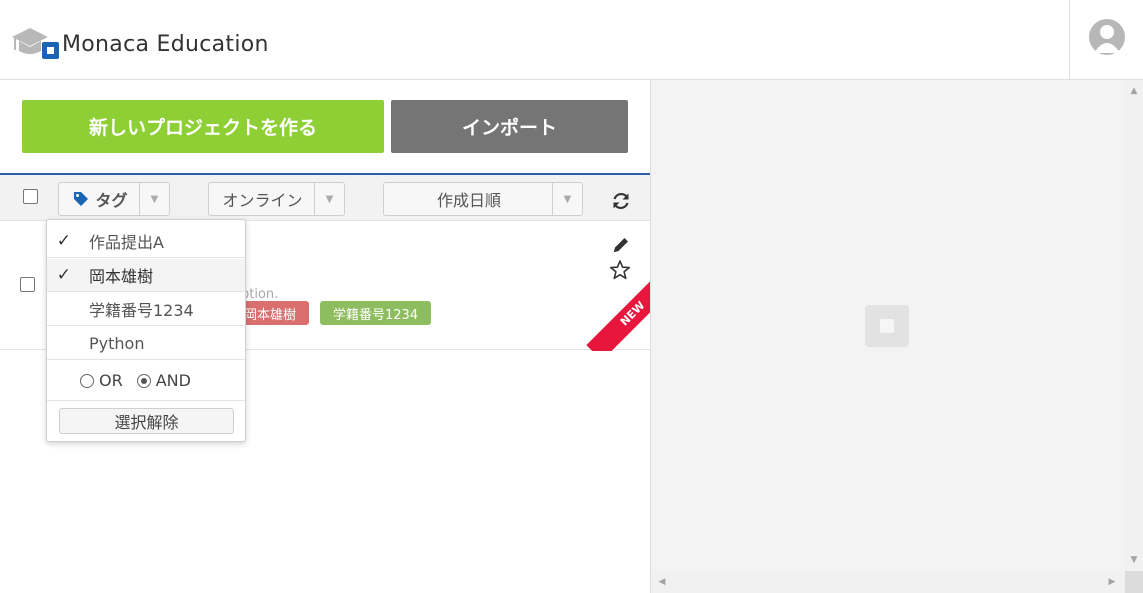 This screenshot has height=593, width=1143. Describe the element at coordinates (121, 276) in the screenshot. I see `tag-menu-item-label: 岡本雄樹` at that location.